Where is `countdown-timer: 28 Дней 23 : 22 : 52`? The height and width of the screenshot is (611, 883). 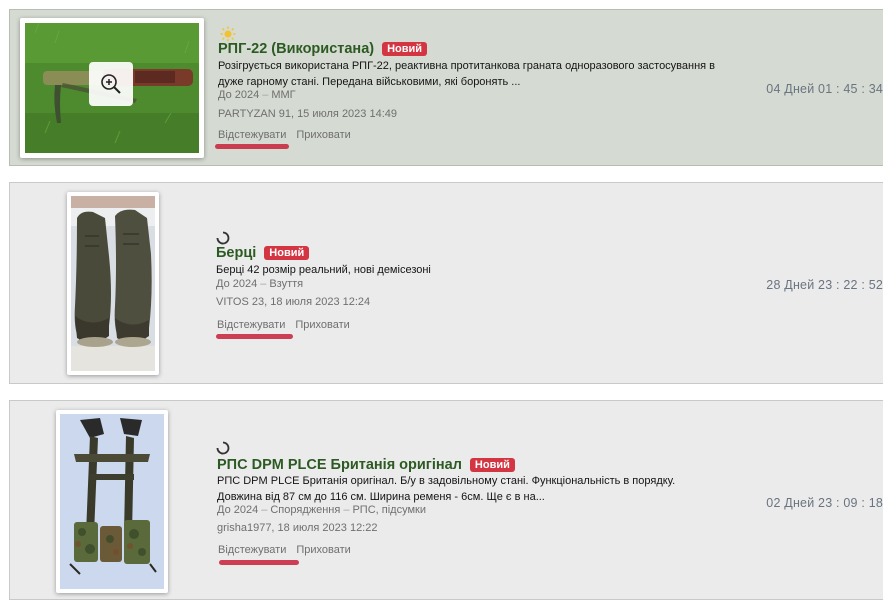
countdown-timer: 28 Дней 23 : 22 : 52 is located at coordinates (824, 285).